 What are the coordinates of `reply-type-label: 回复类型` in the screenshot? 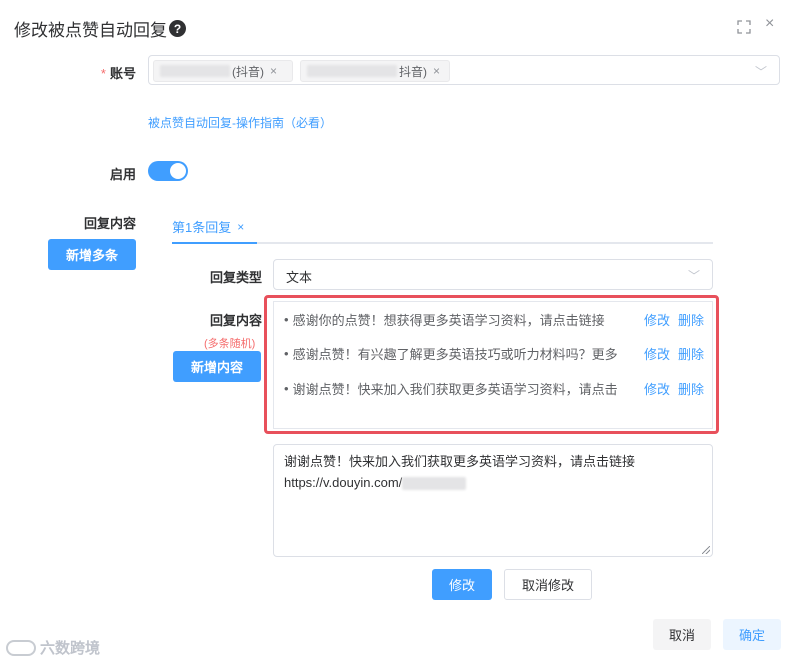 It's located at (235, 277).